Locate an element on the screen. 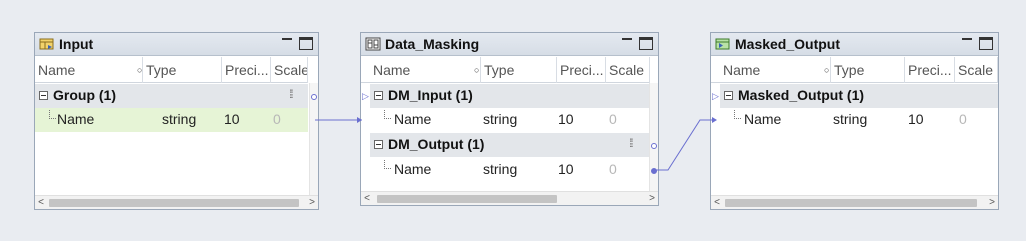 The height and width of the screenshot is (241, 1026). input-node-titlebar: Input is located at coordinates (176, 44).